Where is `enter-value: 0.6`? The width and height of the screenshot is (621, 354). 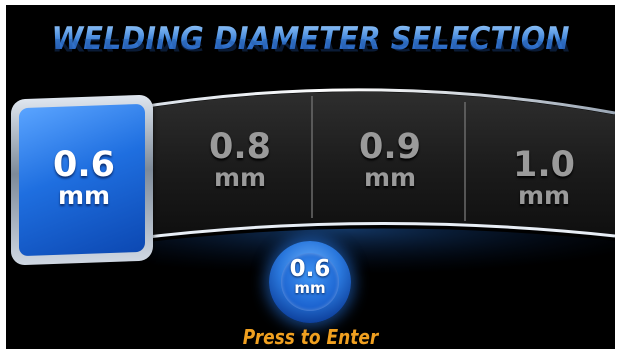
enter-value: 0.6 is located at coordinates (310, 269).